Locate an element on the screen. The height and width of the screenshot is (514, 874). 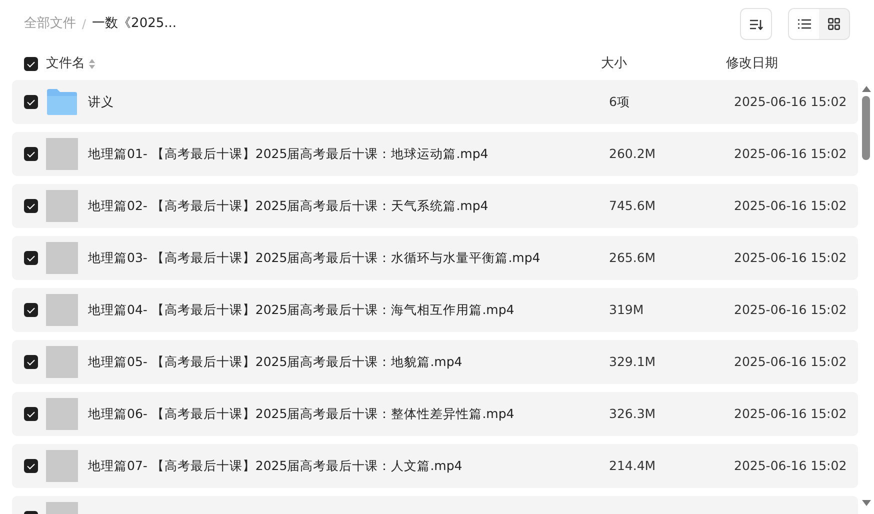
grid-icon is located at coordinates (834, 24).